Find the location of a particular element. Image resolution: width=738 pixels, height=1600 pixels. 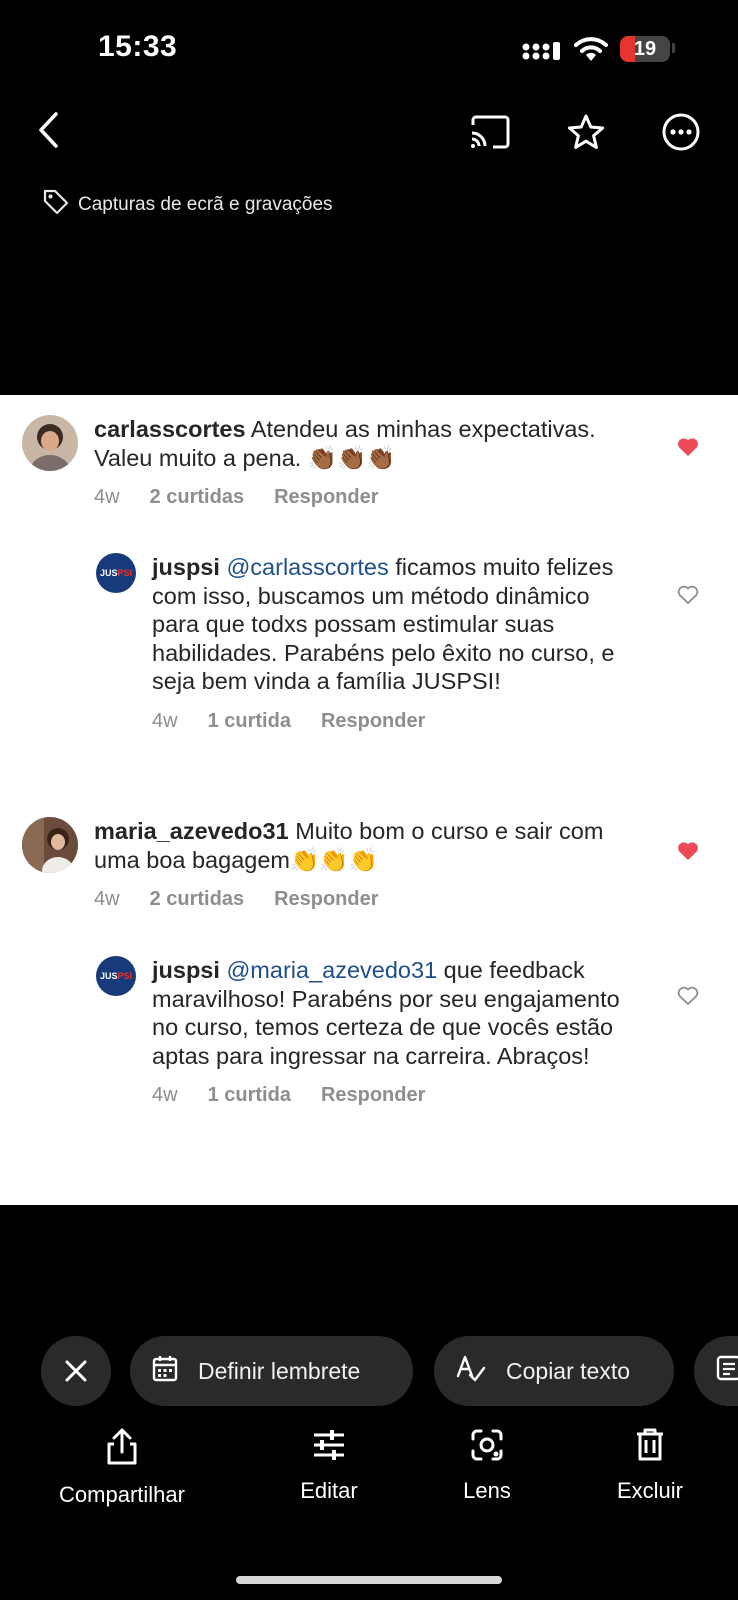

home-indicator is located at coordinates (369, 1580).